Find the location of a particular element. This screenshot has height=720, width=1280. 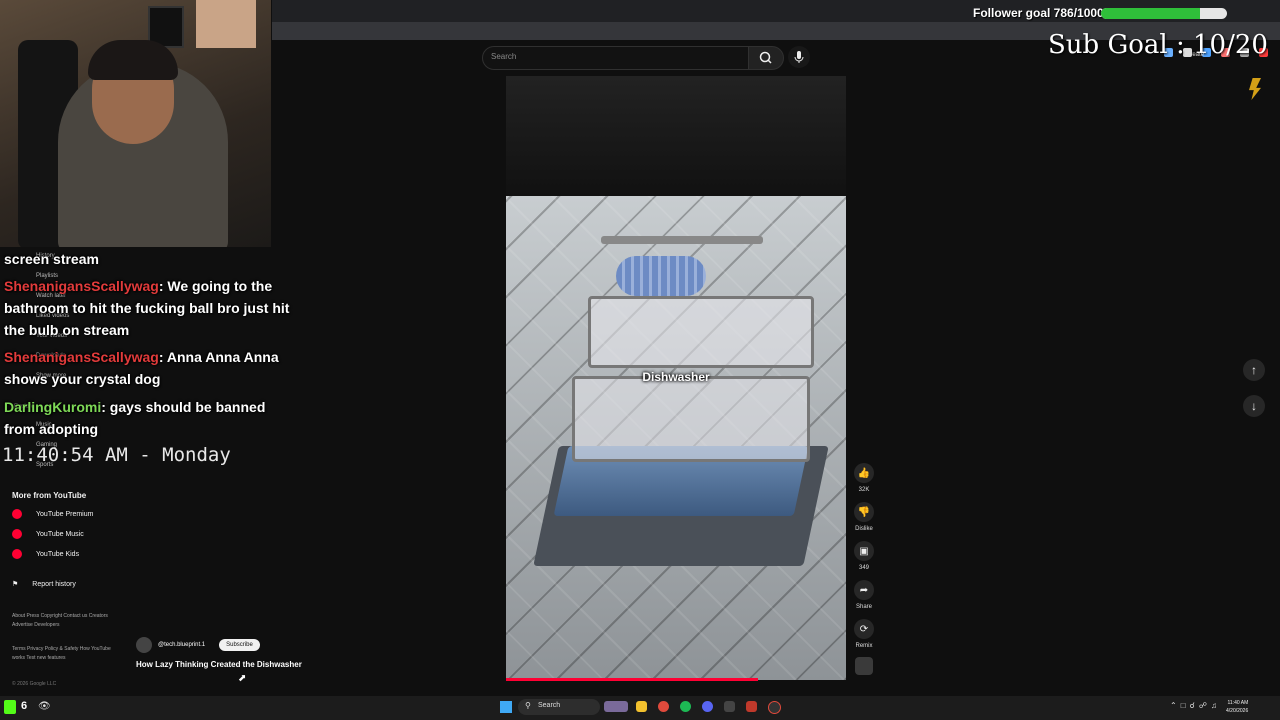

arrow-down-icon: ↓ is located at coordinates (1254, 406).